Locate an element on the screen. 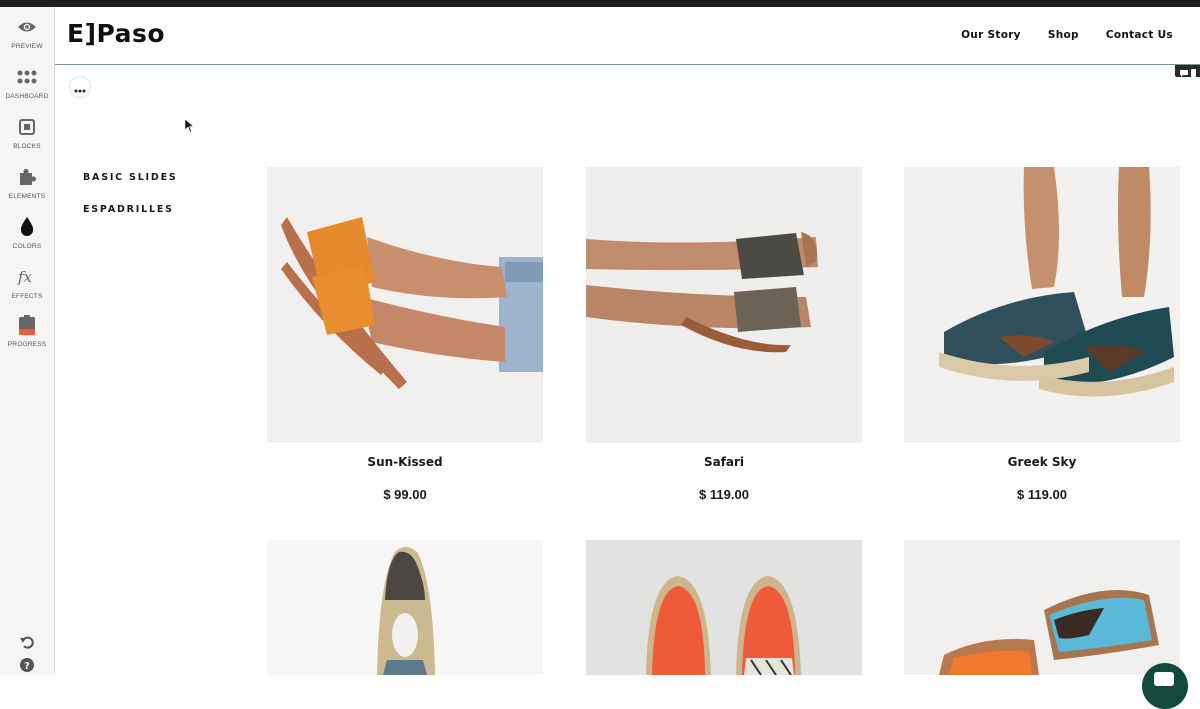  category-basic-slides: BASIC SLIDES is located at coordinates (130, 177).